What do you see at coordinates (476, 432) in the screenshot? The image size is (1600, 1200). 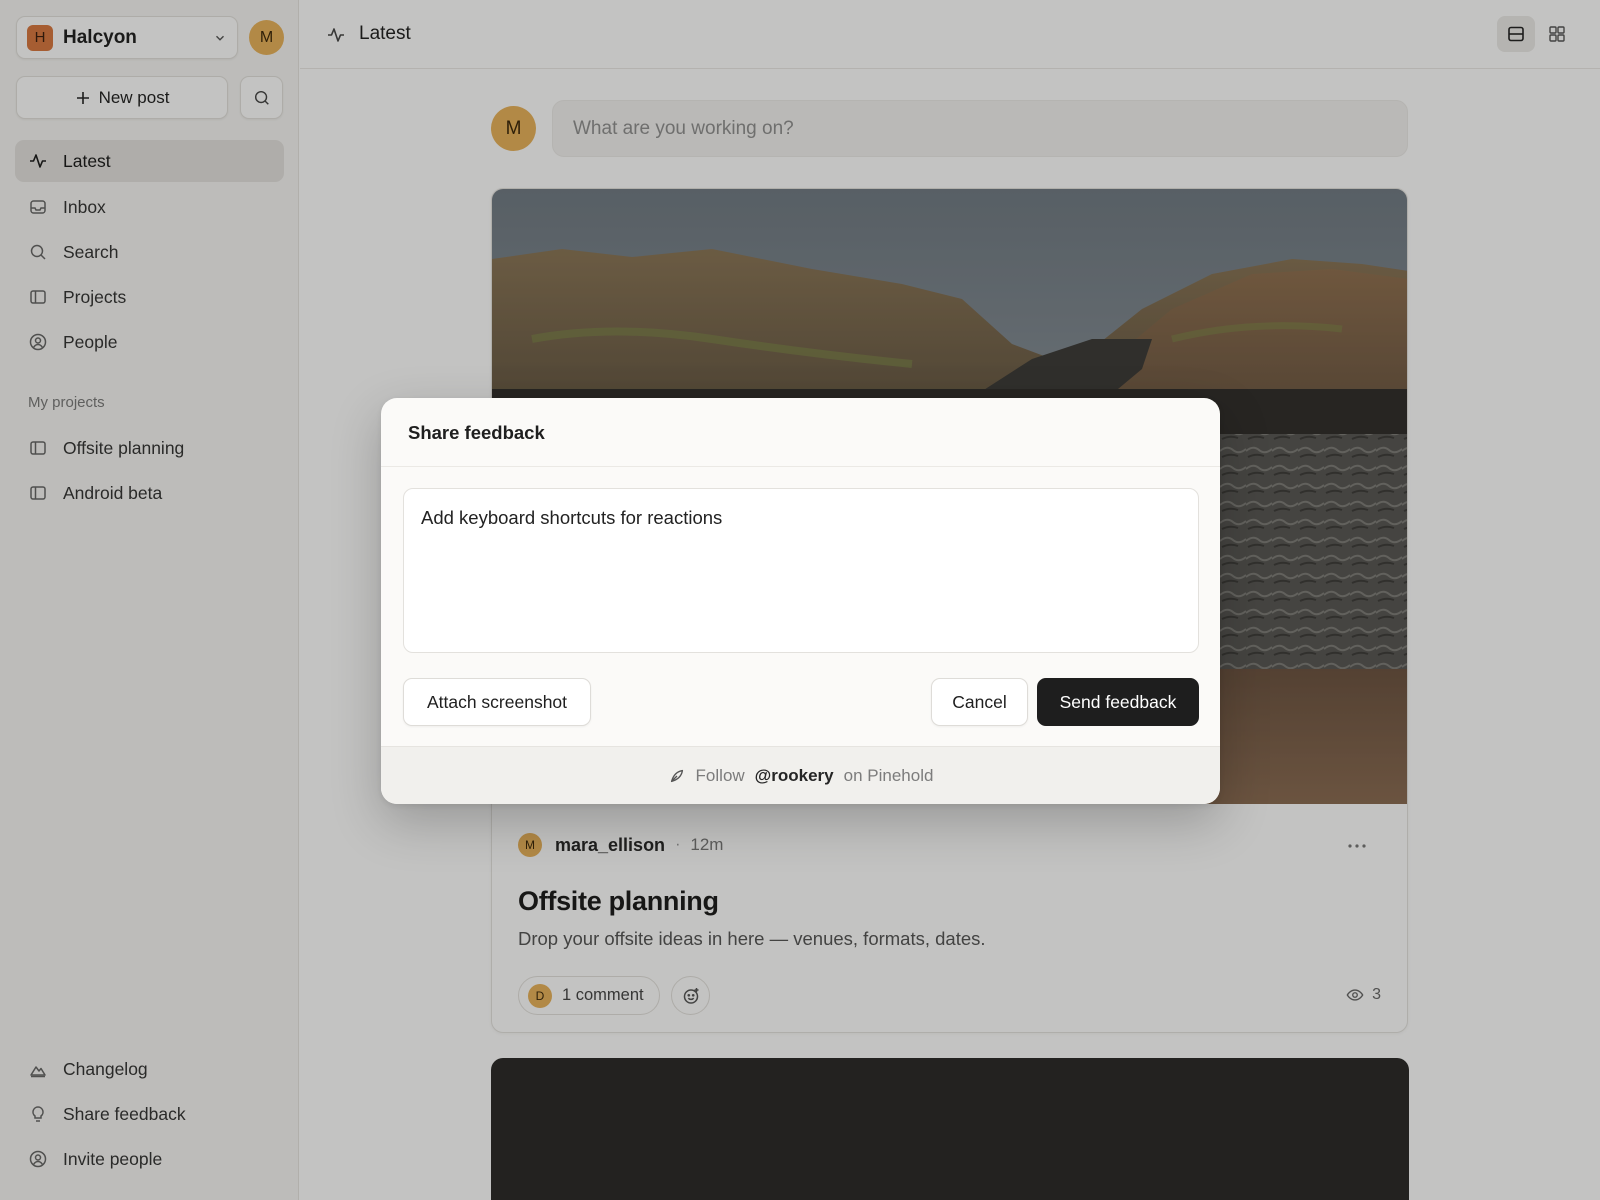 I see `dialog-title: Share feedback` at bounding box center [476, 432].